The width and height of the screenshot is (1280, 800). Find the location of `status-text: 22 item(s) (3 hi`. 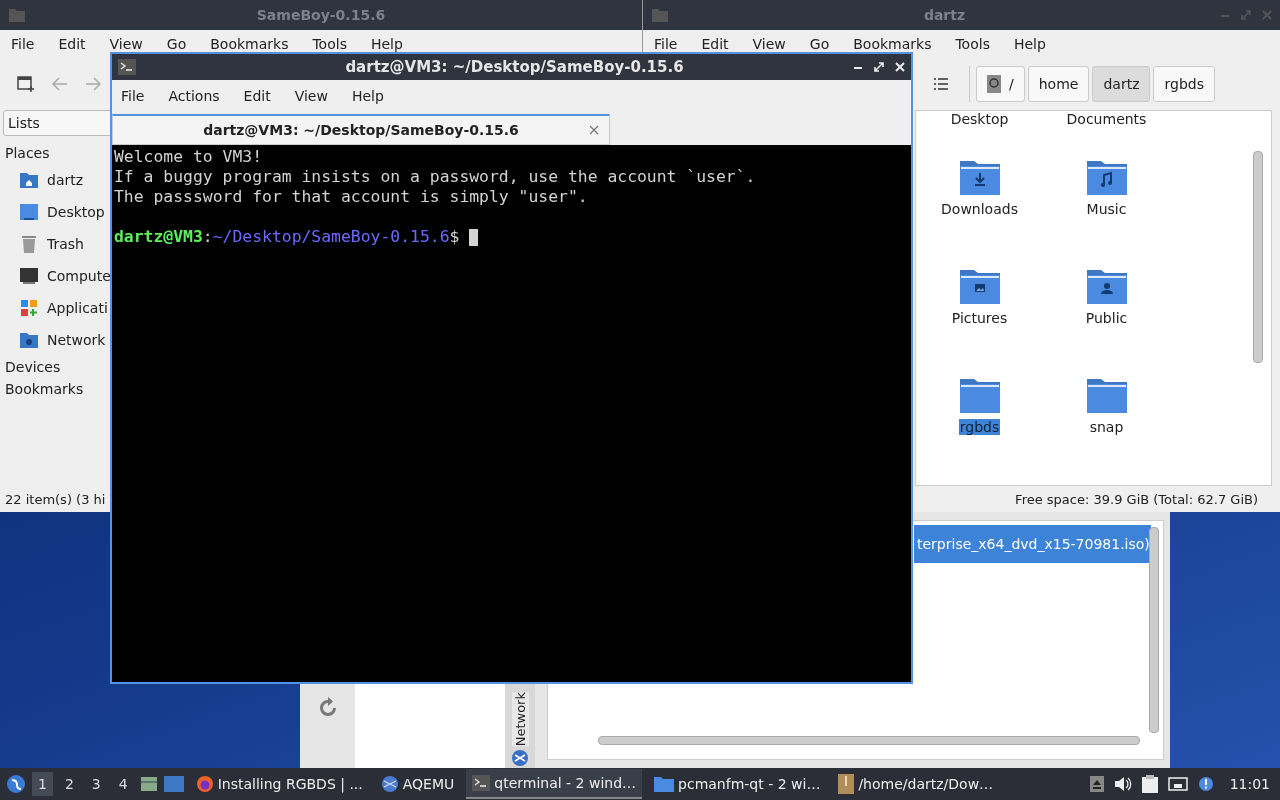

status-text: 22 item(s) (3 hi is located at coordinates (55, 499).